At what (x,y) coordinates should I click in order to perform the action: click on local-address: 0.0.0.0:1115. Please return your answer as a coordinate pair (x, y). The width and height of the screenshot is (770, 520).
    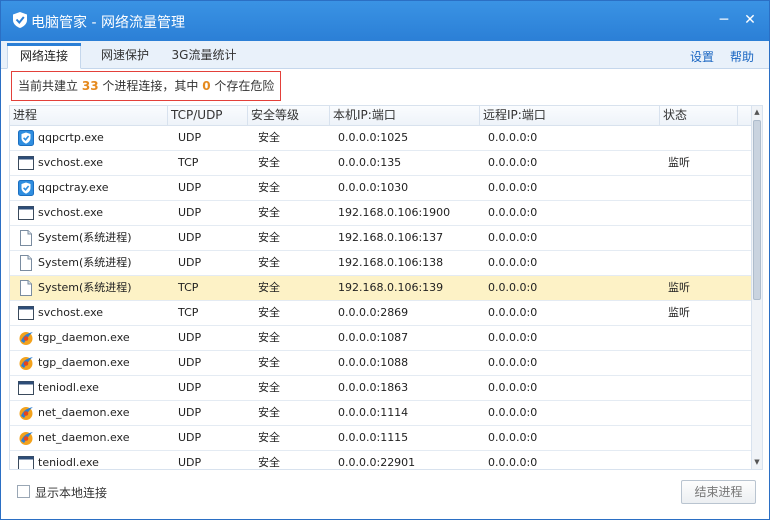
    Looking at the image, I should click on (373, 437).